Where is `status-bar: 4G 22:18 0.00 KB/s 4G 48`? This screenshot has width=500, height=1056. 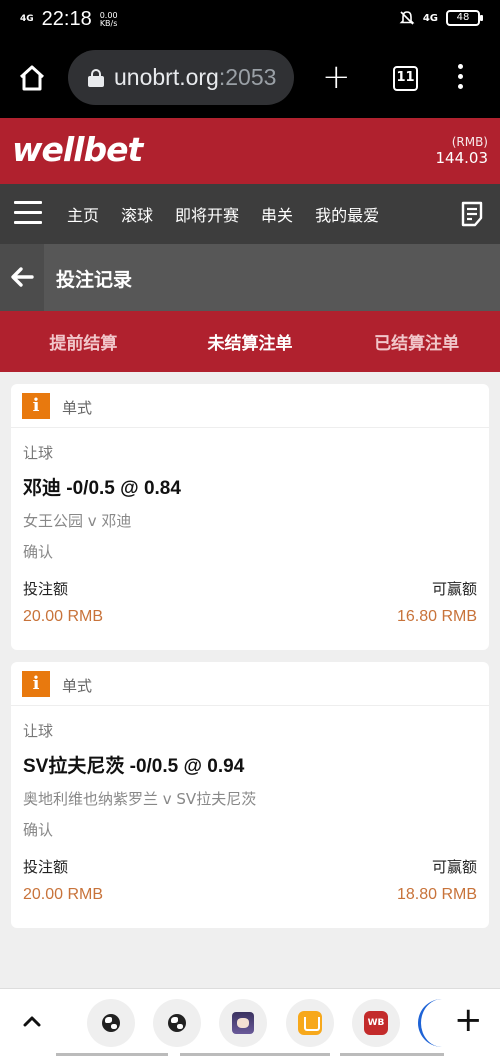 status-bar: 4G 22:18 0.00 KB/s 4G 48 is located at coordinates (250, 19).